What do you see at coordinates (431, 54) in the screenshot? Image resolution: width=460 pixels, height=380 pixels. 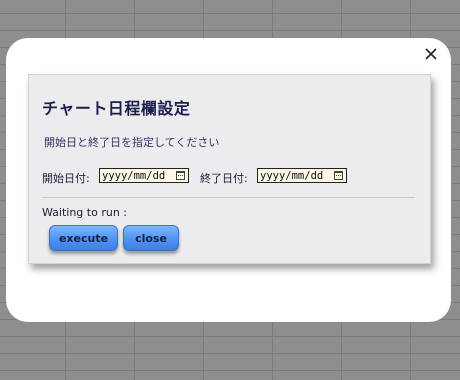 I see `close-icon` at bounding box center [431, 54].